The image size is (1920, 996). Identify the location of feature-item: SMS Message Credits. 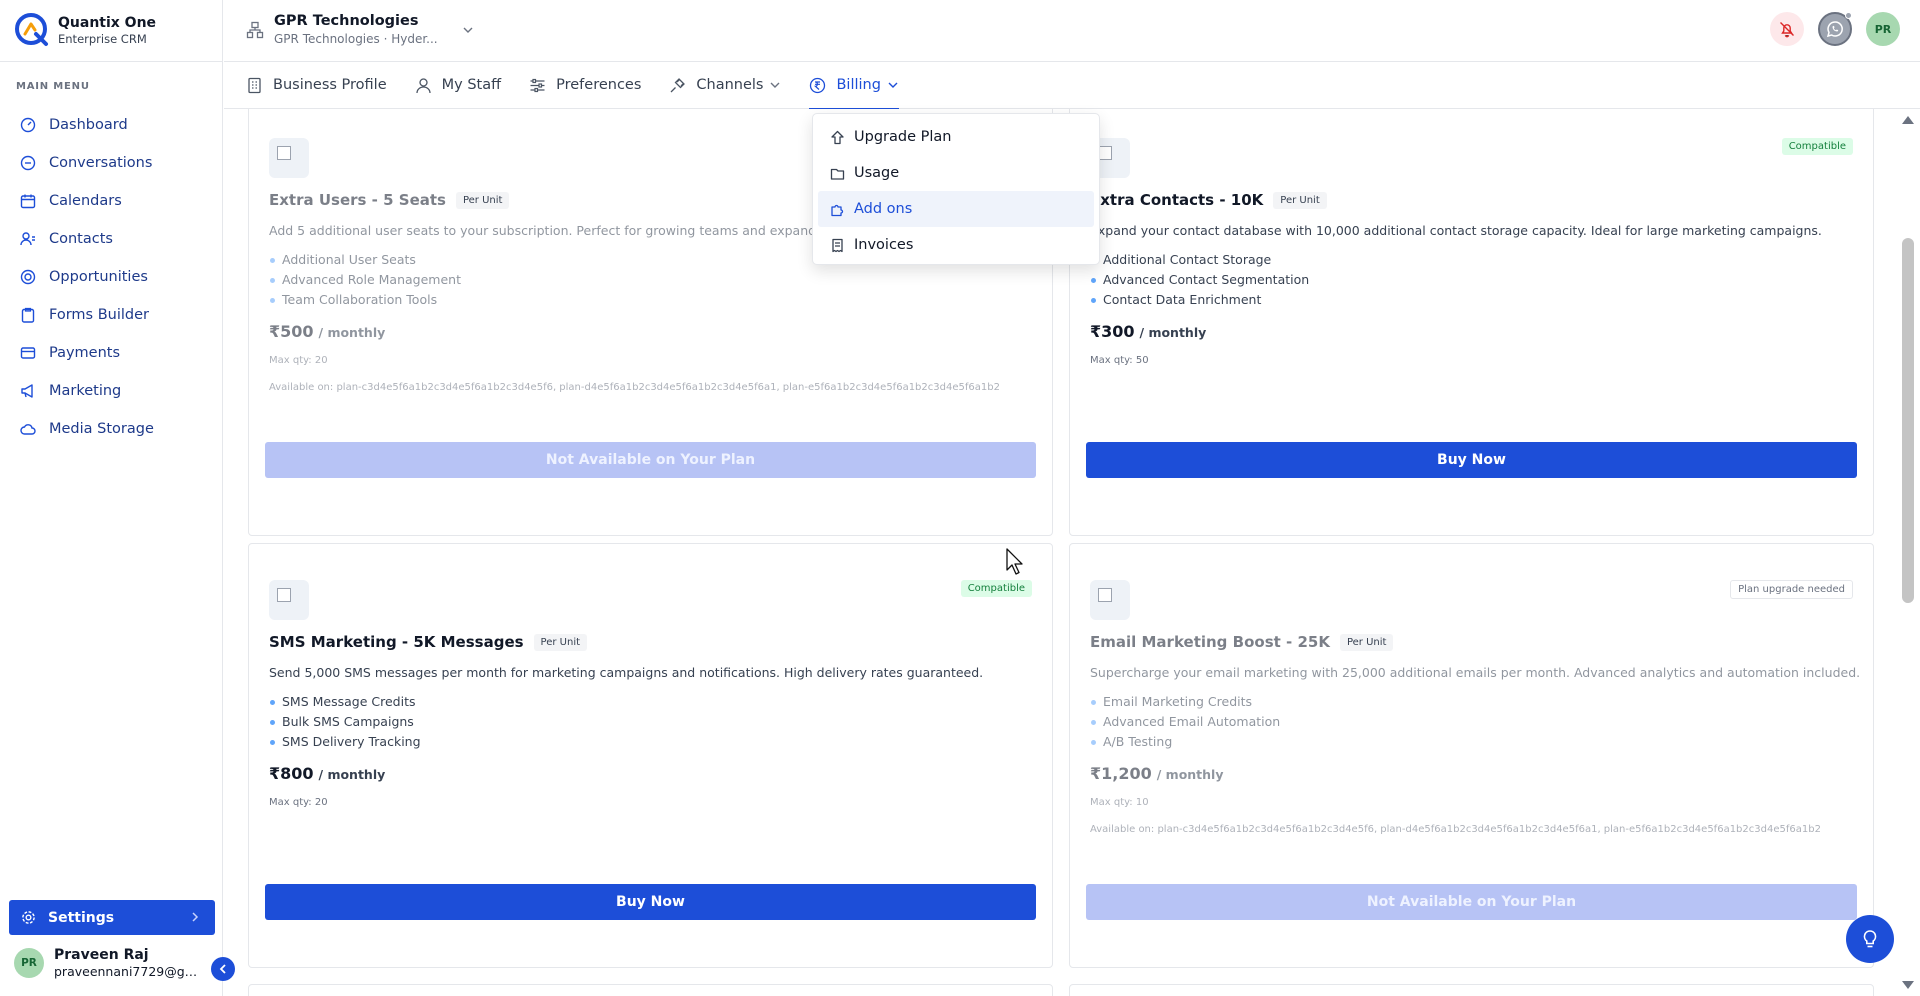
(345, 702).